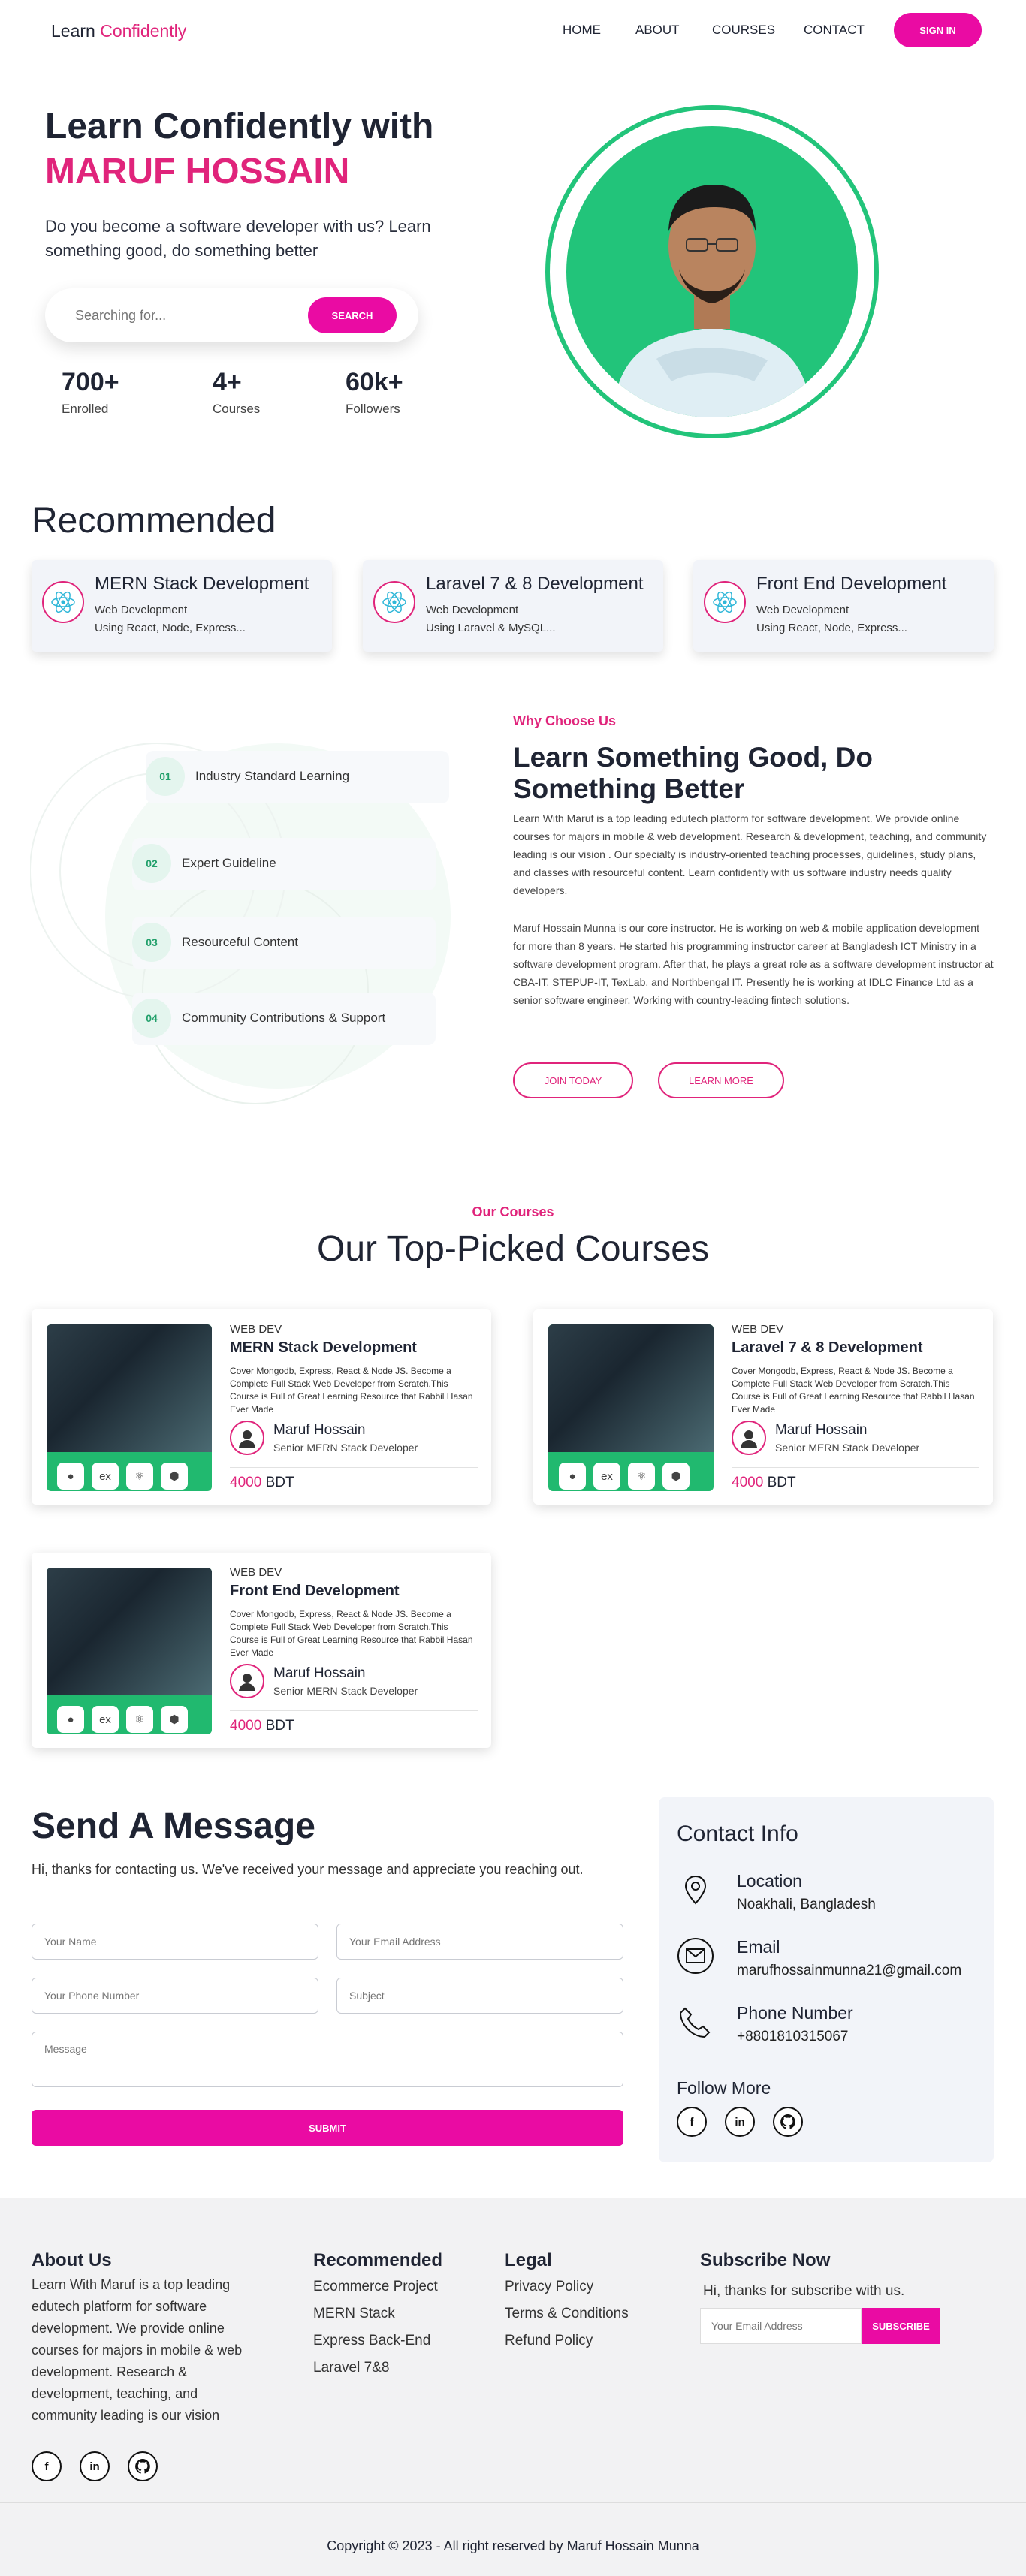 This screenshot has width=1026, height=2576. I want to click on divider, so click(856, 1467).